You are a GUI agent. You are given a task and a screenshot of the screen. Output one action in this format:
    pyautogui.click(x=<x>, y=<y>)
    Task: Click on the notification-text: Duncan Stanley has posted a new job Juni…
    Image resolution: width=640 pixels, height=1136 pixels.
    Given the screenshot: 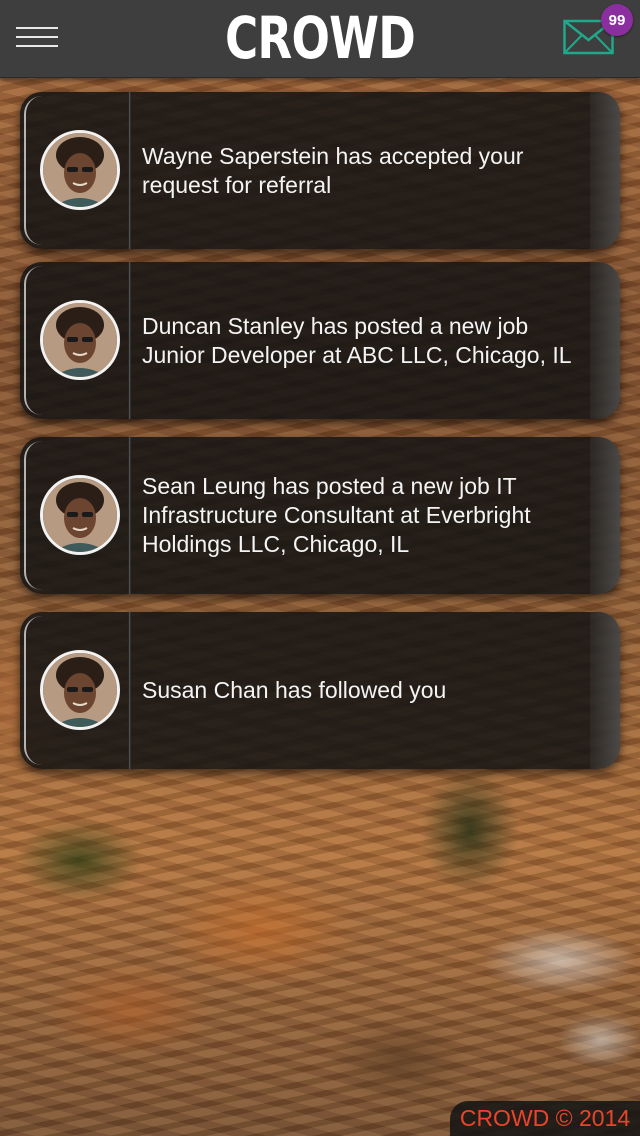 What is the action you would take?
    pyautogui.click(x=357, y=340)
    